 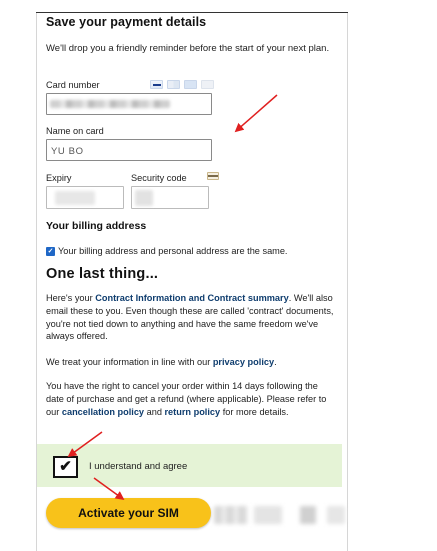 I want to click on agree-label: I understand and agree, so click(x=138, y=466).